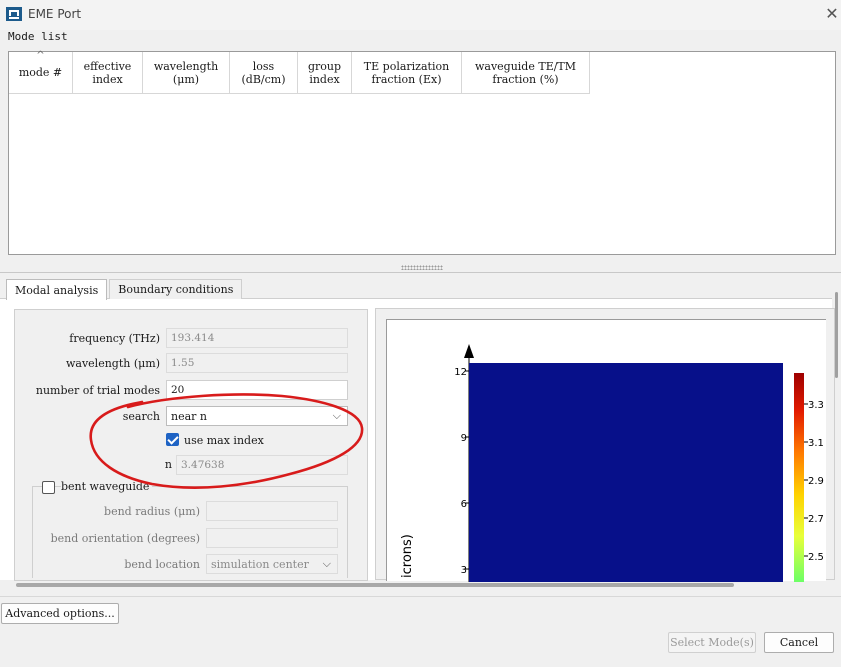 The image size is (841, 667). I want to click on column-header-label: wavelength (μm), so click(186, 72).